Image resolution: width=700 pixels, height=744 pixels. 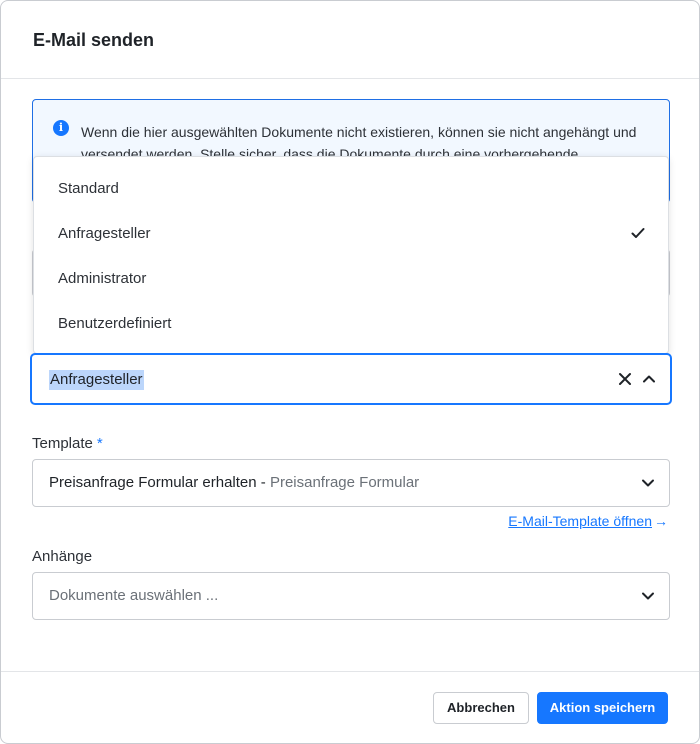 I want to click on cancel-button: Abbrechen, so click(x=481, y=708).